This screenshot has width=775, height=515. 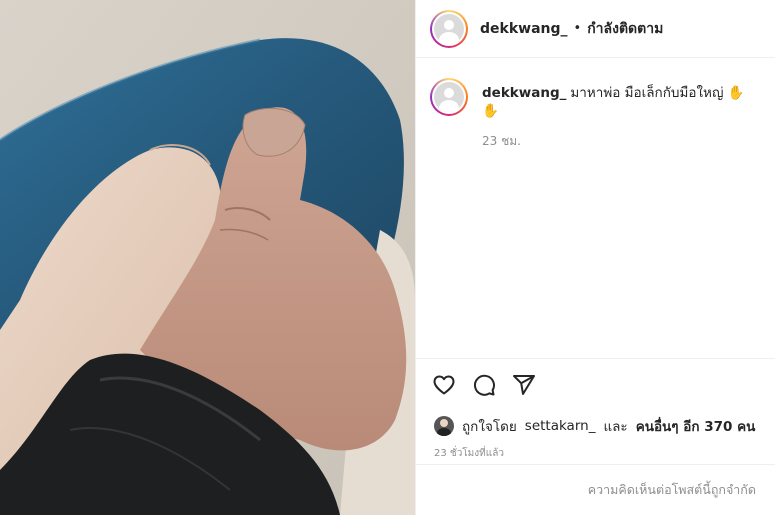 What do you see at coordinates (621, 102) in the screenshot?
I see `caption-line: dekkwang_ มาหาพ่อ มือเล็กกับมือใหญ่ ✋✋` at bounding box center [621, 102].